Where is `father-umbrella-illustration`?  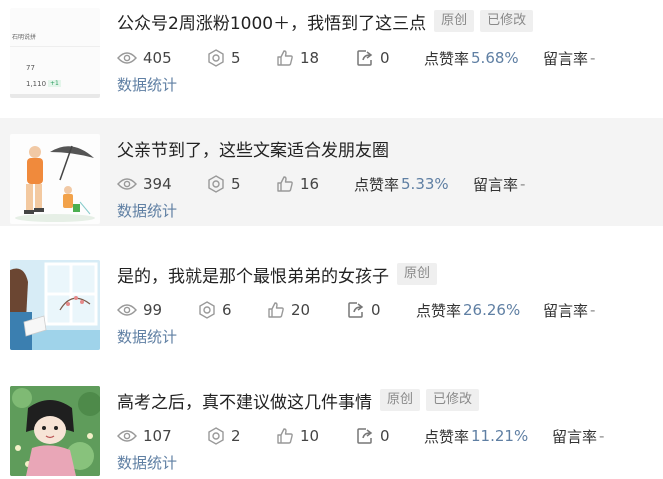 father-umbrella-illustration is located at coordinates (55, 183).